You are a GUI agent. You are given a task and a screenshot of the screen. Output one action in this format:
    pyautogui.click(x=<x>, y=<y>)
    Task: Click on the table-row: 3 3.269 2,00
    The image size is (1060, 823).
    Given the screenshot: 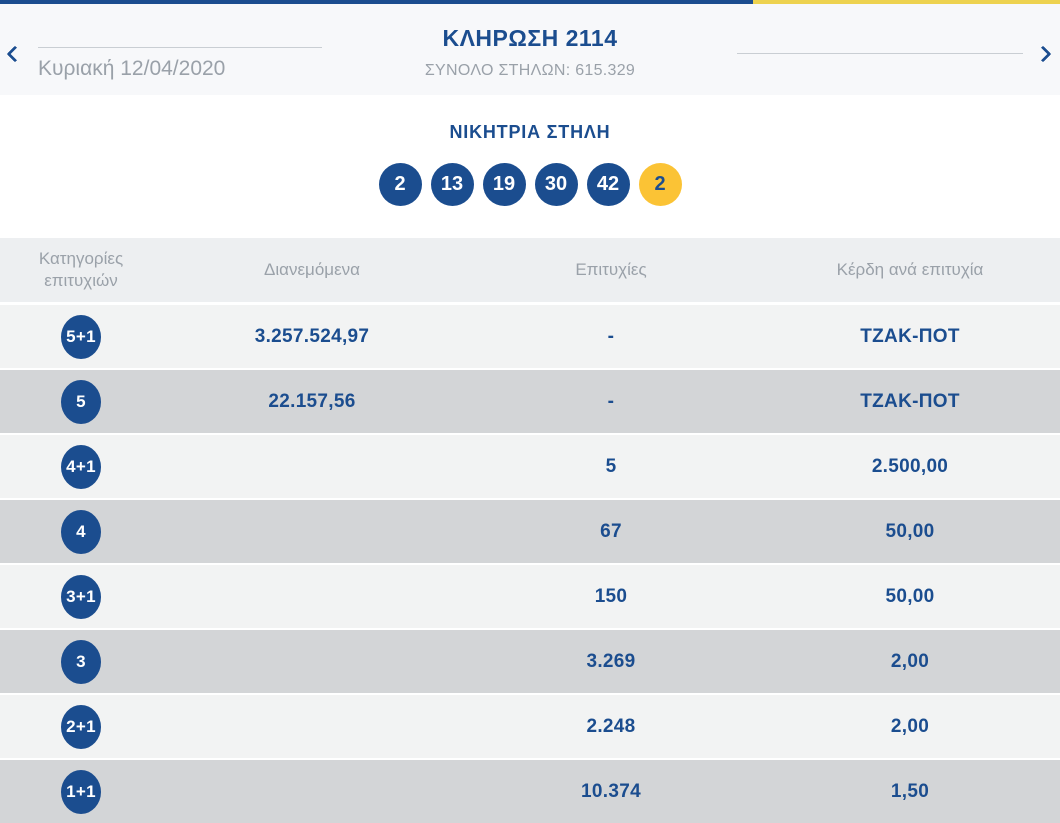 What is the action you would take?
    pyautogui.click(x=530, y=662)
    